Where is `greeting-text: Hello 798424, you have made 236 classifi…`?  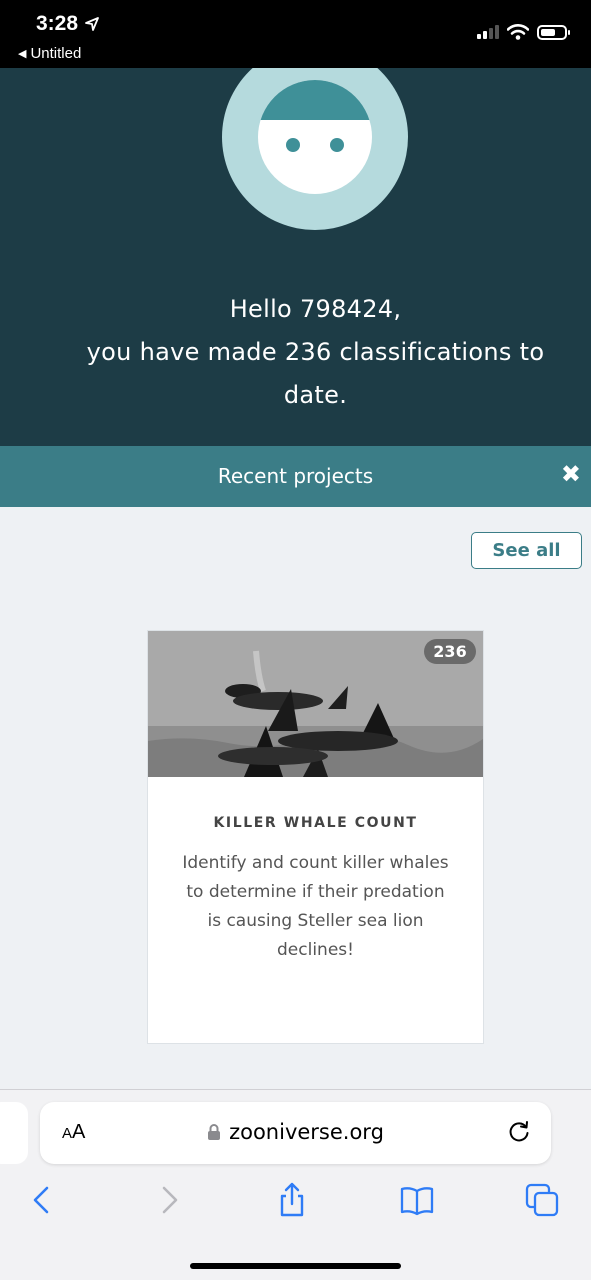 greeting-text: Hello 798424, you have made 236 classifi… is located at coordinates (315, 352).